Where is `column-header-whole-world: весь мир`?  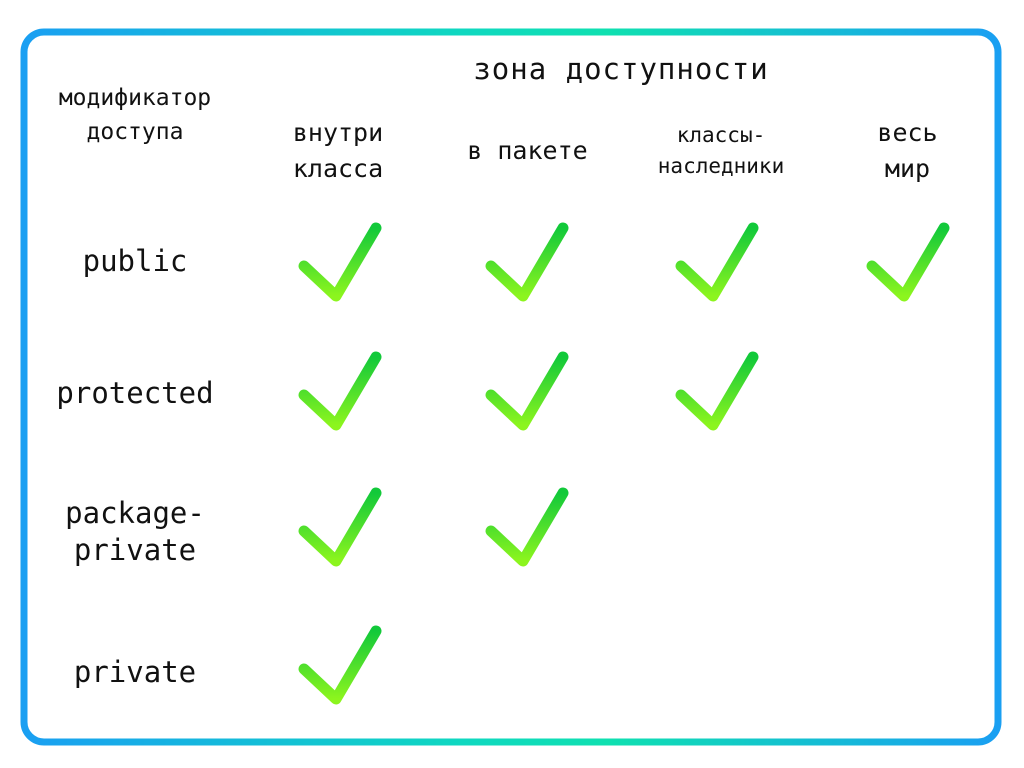
column-header-whole-world: весь мир is located at coordinates (907, 150).